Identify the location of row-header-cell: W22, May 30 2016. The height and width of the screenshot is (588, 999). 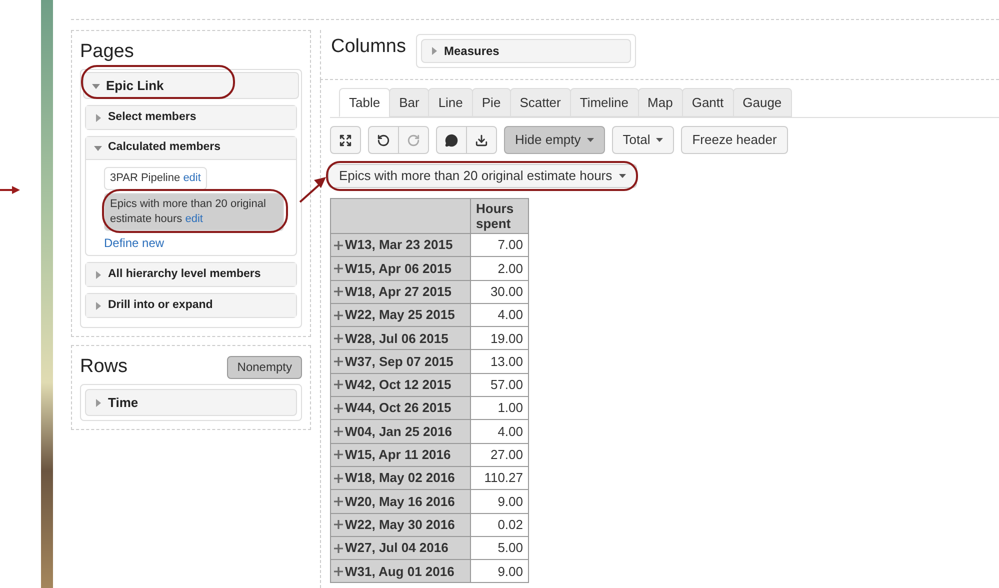
(400, 524).